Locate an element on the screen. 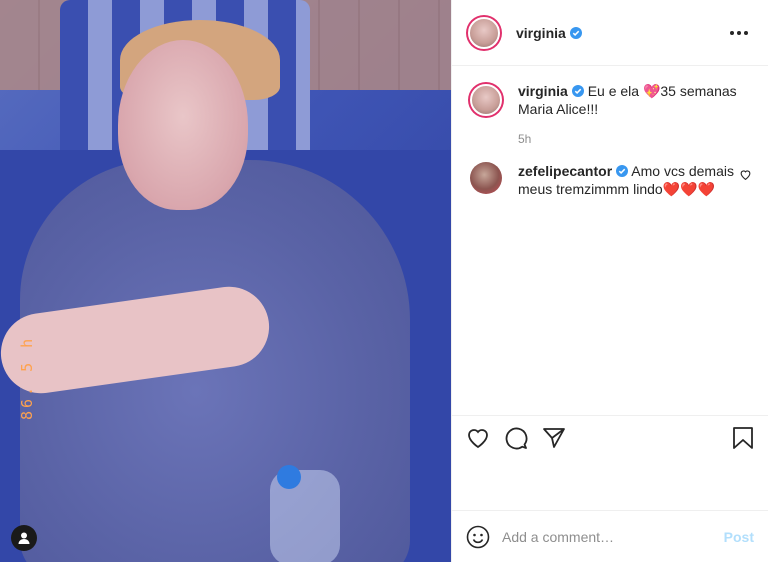 The image size is (768, 562). caption-text-start: Eu e ela is located at coordinates (613, 91).